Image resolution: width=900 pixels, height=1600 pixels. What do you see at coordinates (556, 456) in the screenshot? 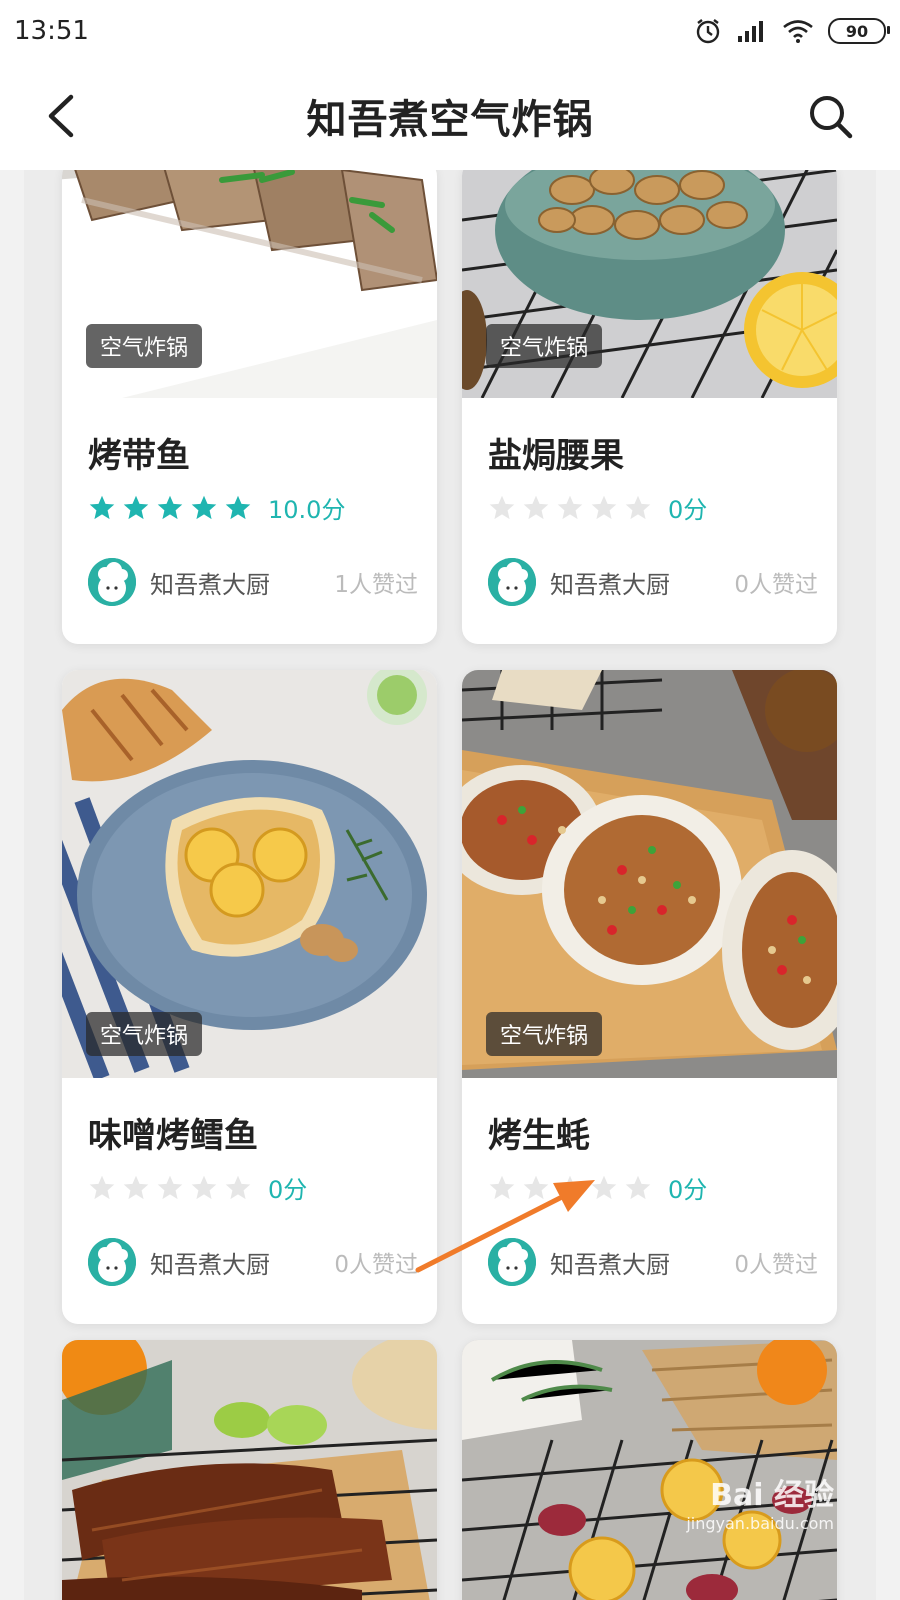
I see `recipe-title: 盐焗腰果` at bounding box center [556, 456].